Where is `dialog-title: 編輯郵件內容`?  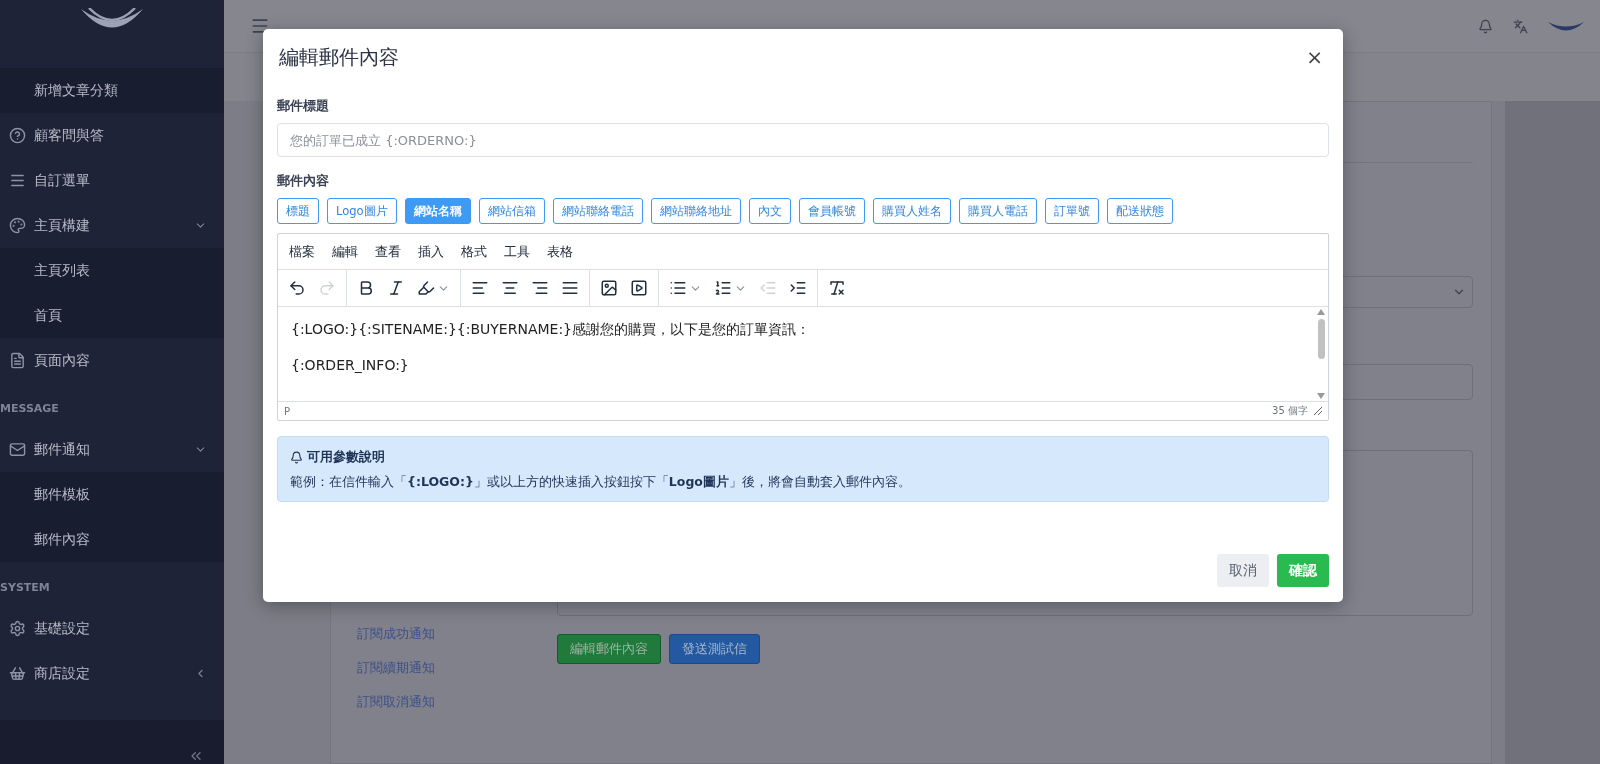 dialog-title: 編輯郵件內容 is located at coordinates (339, 57).